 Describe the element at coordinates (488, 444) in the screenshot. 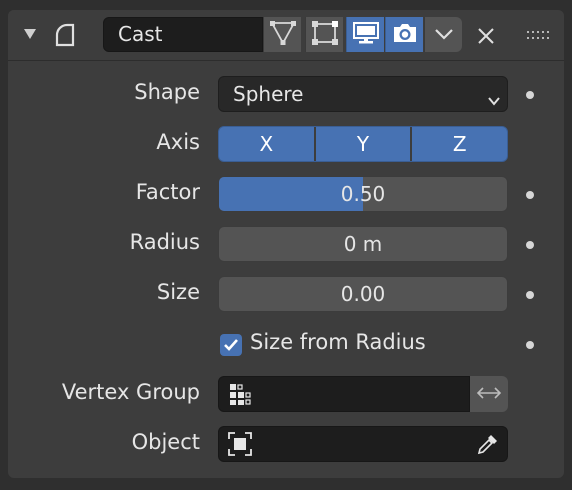

I see `eyedropper-icon` at that location.